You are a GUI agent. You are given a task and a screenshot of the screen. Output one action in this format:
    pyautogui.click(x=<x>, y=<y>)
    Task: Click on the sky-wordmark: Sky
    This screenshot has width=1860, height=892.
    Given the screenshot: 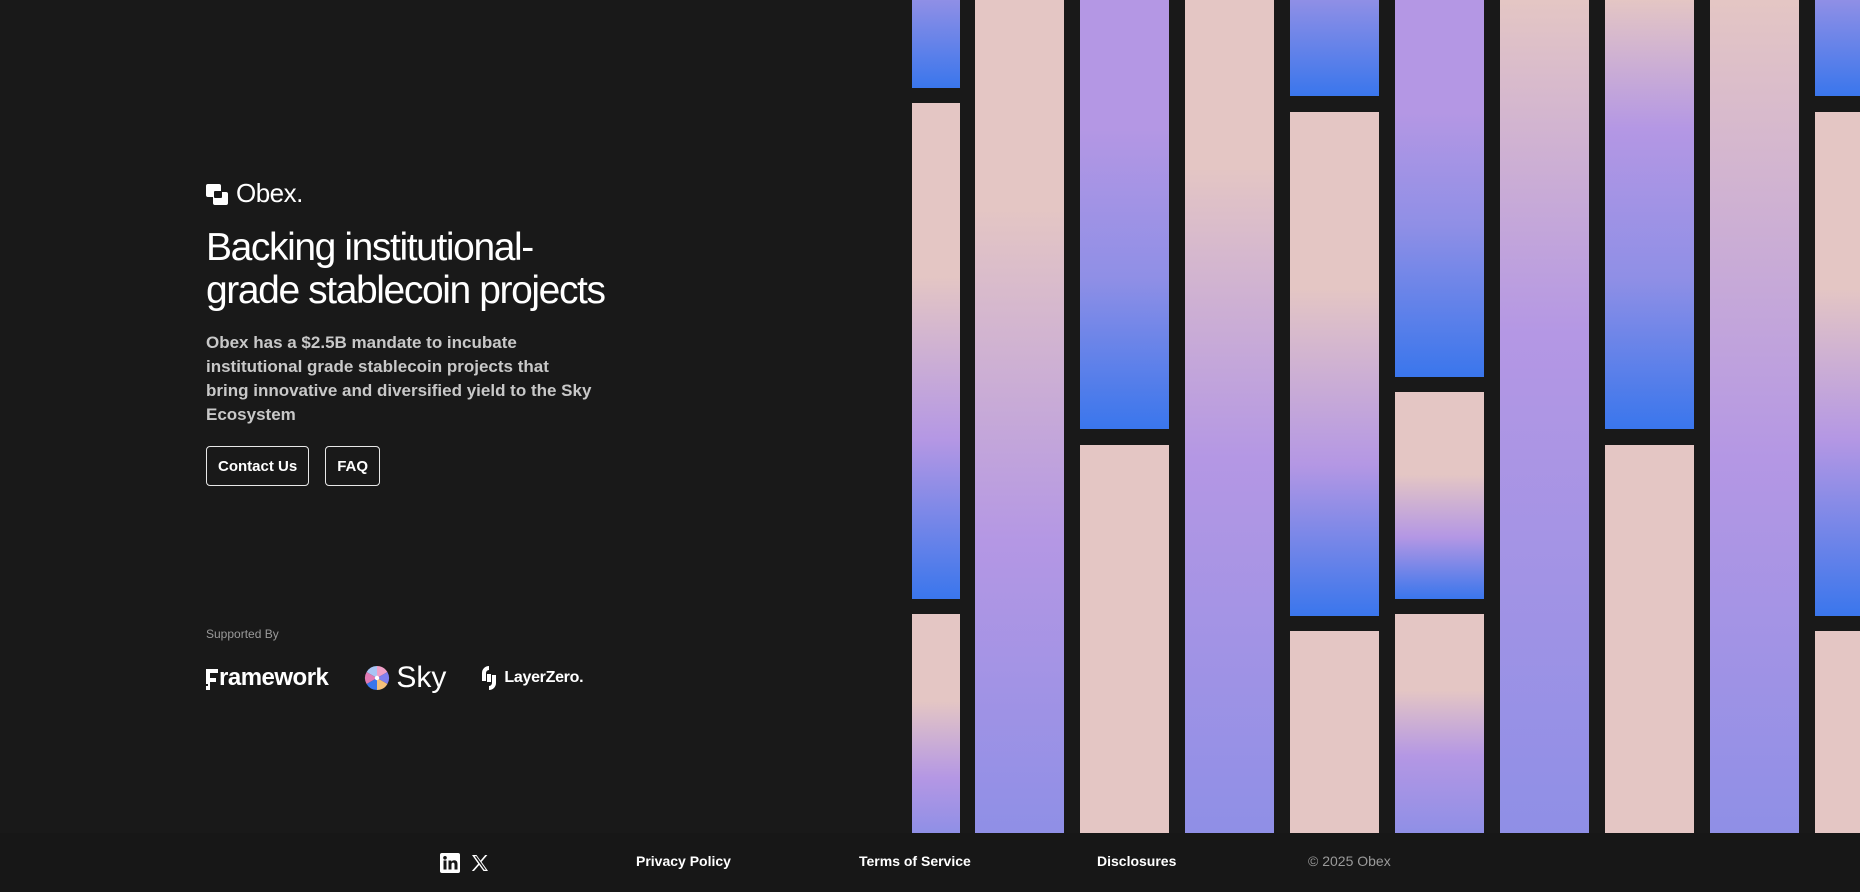 What is the action you would take?
    pyautogui.click(x=421, y=677)
    